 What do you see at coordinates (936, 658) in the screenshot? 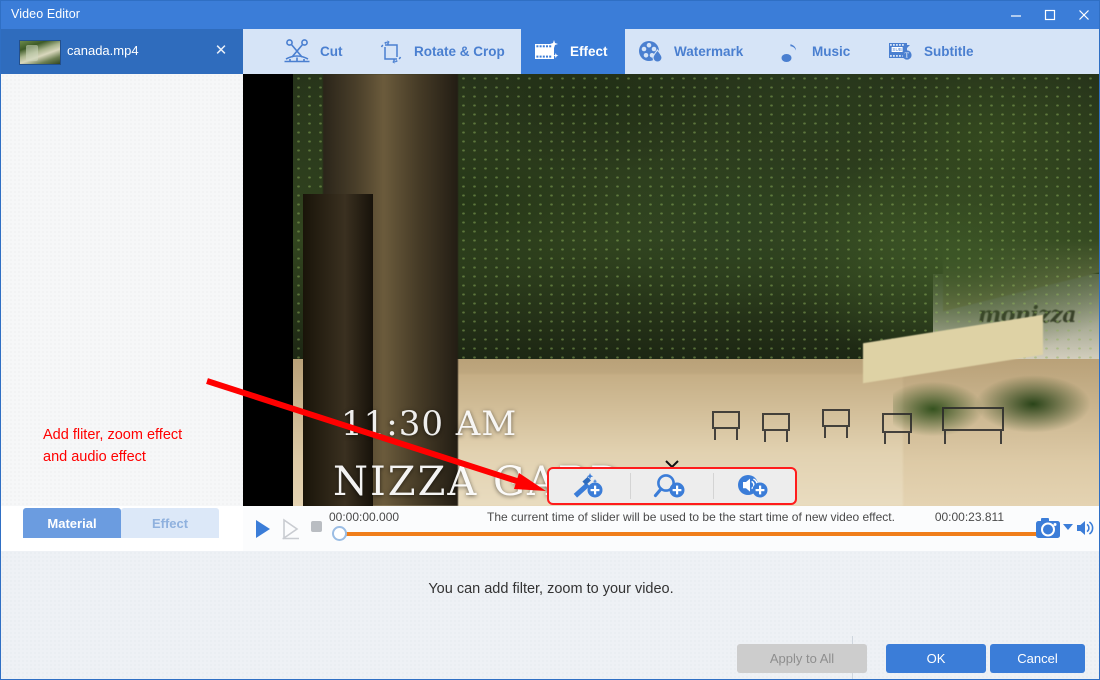
I see `ok-button: OK` at bounding box center [936, 658].